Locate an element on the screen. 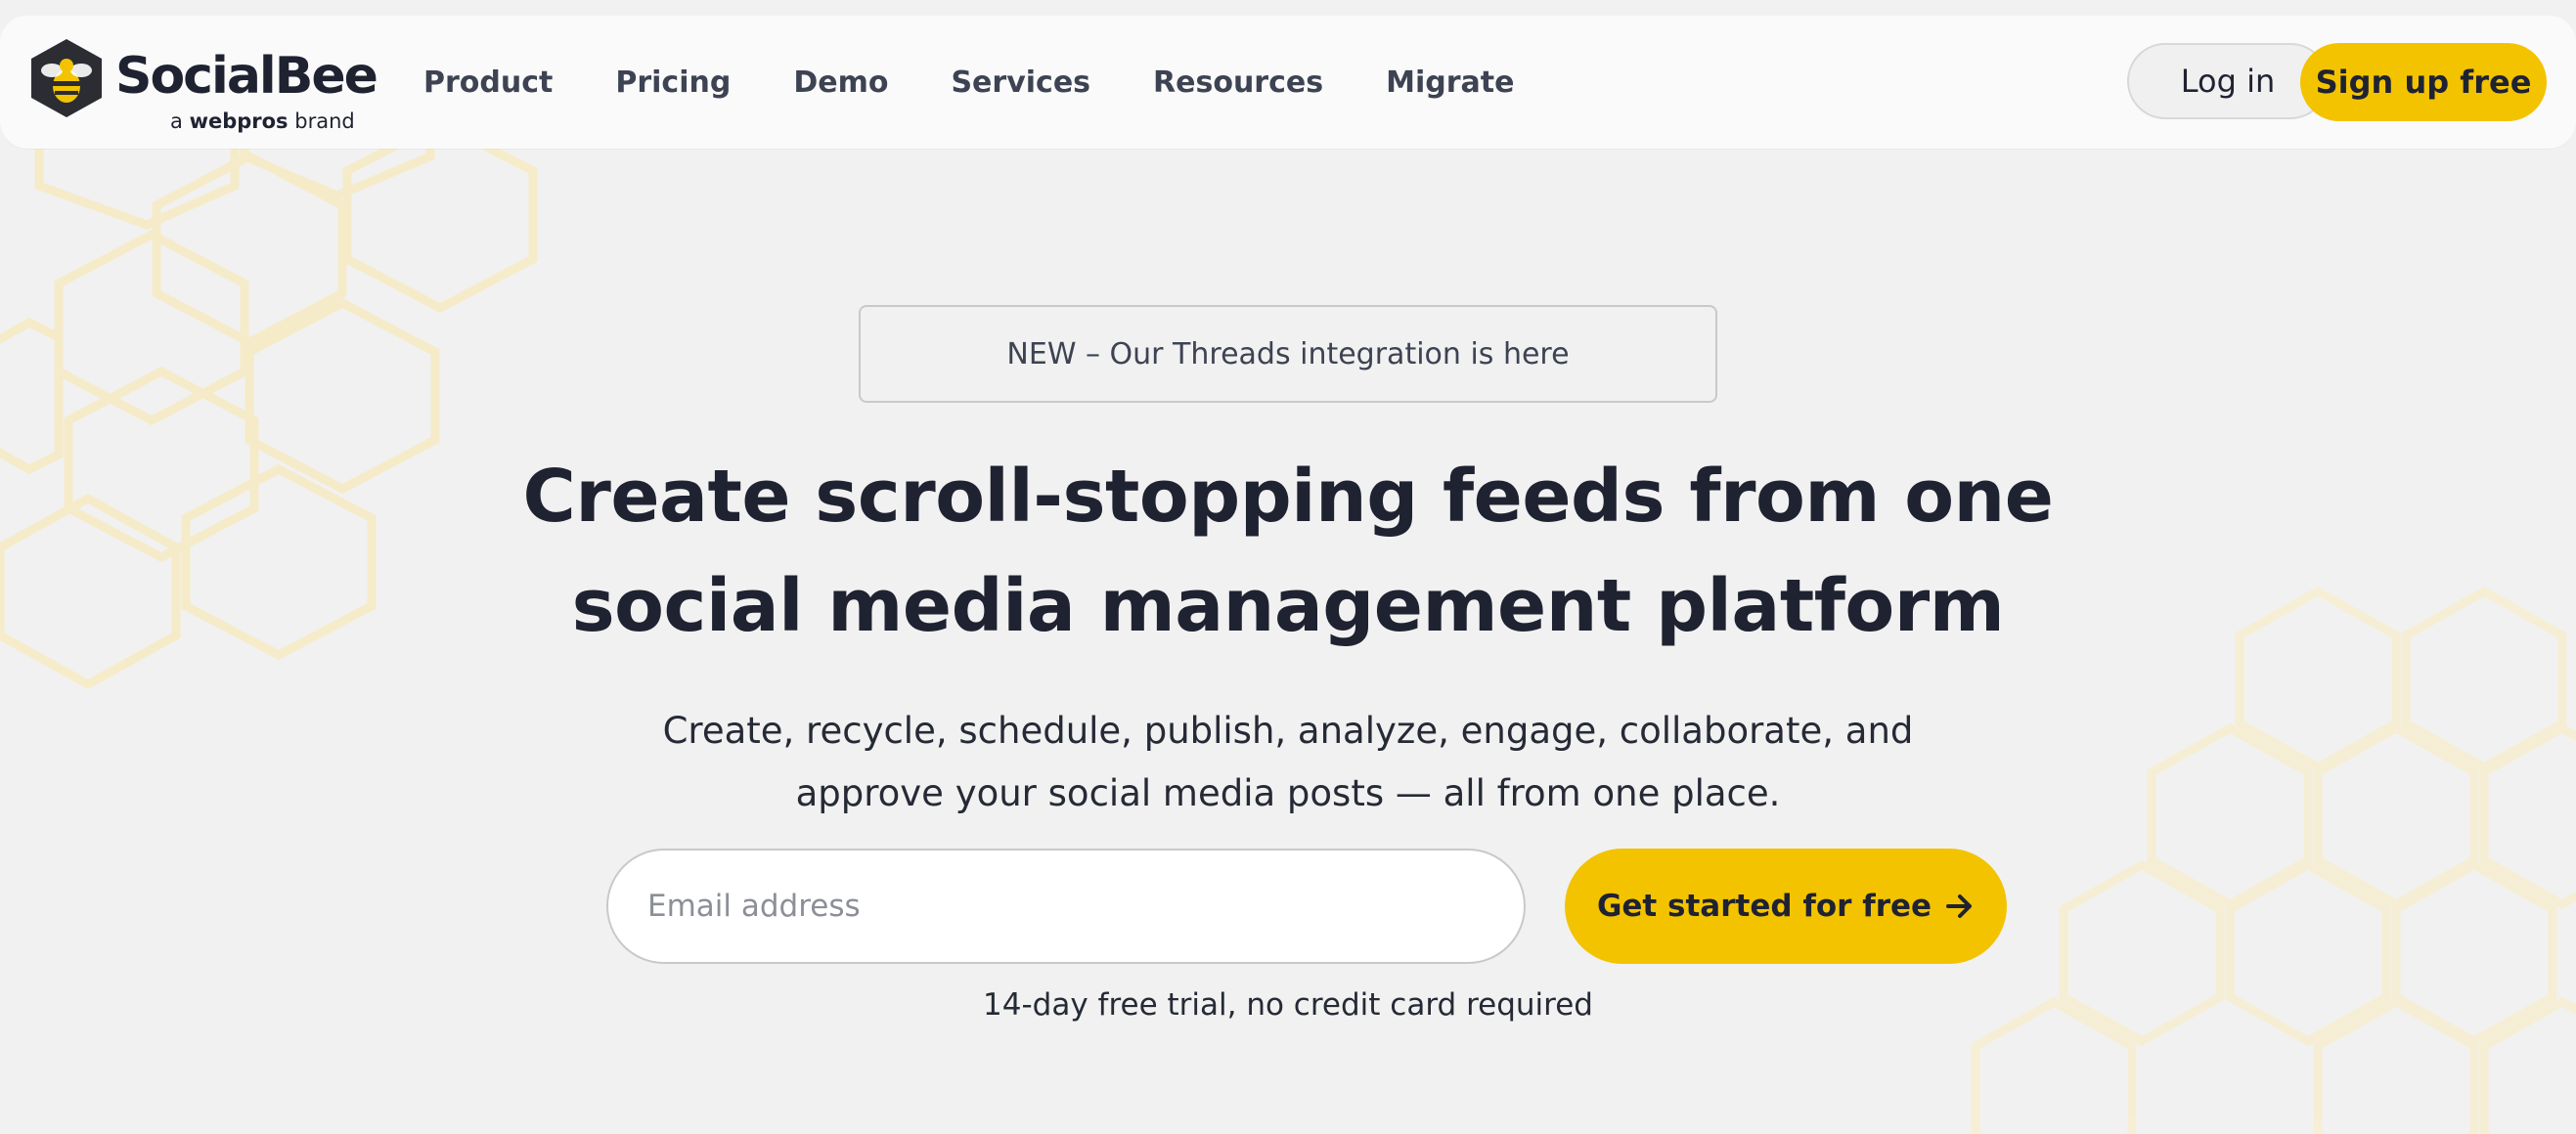 Image resolution: width=2576 pixels, height=1134 pixels. nav-item-resources: Resources is located at coordinates (1238, 82).